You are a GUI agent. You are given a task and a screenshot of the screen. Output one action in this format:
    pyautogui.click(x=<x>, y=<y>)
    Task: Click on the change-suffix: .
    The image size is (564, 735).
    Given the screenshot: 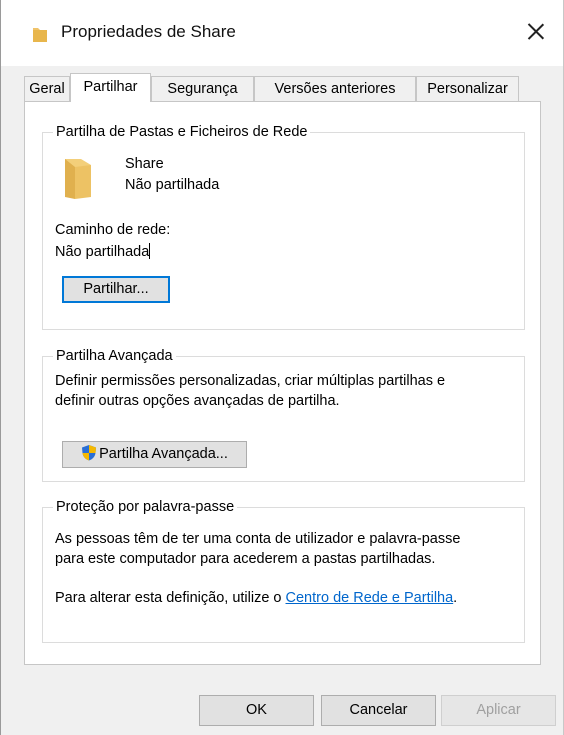 What is the action you would take?
    pyautogui.click(x=455, y=598)
    